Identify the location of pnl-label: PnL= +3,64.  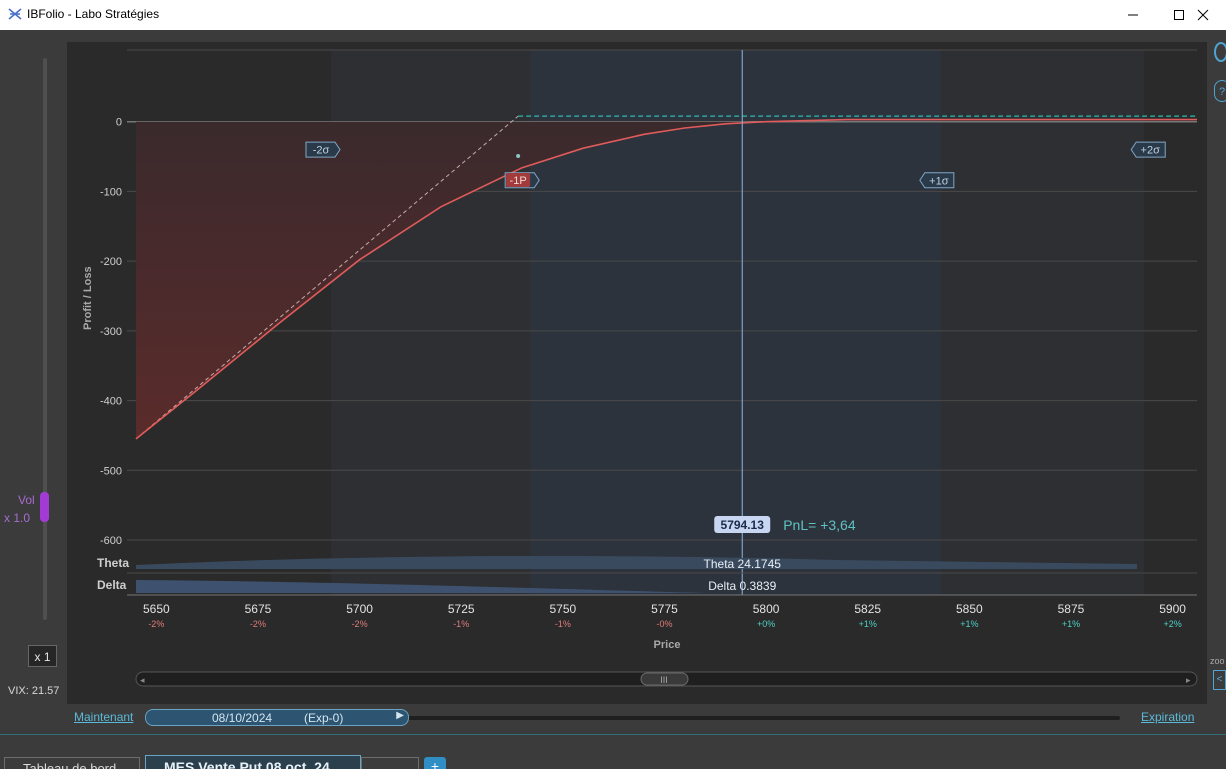
(819, 525).